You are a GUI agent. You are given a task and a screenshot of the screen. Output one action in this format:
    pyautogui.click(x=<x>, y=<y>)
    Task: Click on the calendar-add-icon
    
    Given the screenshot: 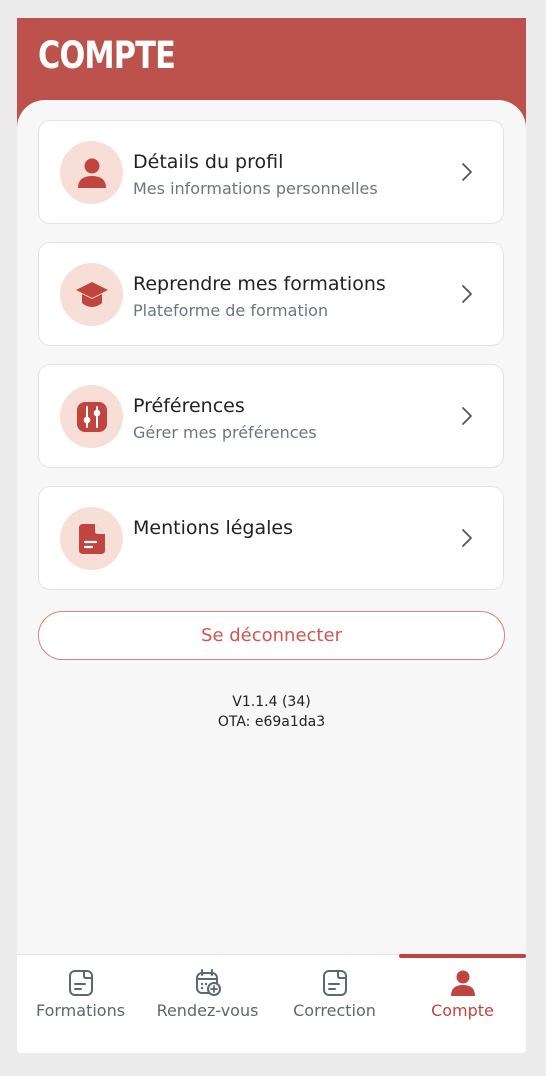 What is the action you would take?
    pyautogui.click(x=208, y=982)
    